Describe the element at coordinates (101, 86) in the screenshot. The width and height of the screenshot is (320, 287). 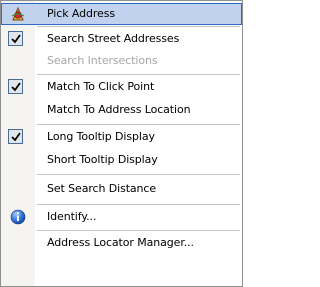
I see `menu-item-label: Match To Click Point` at that location.